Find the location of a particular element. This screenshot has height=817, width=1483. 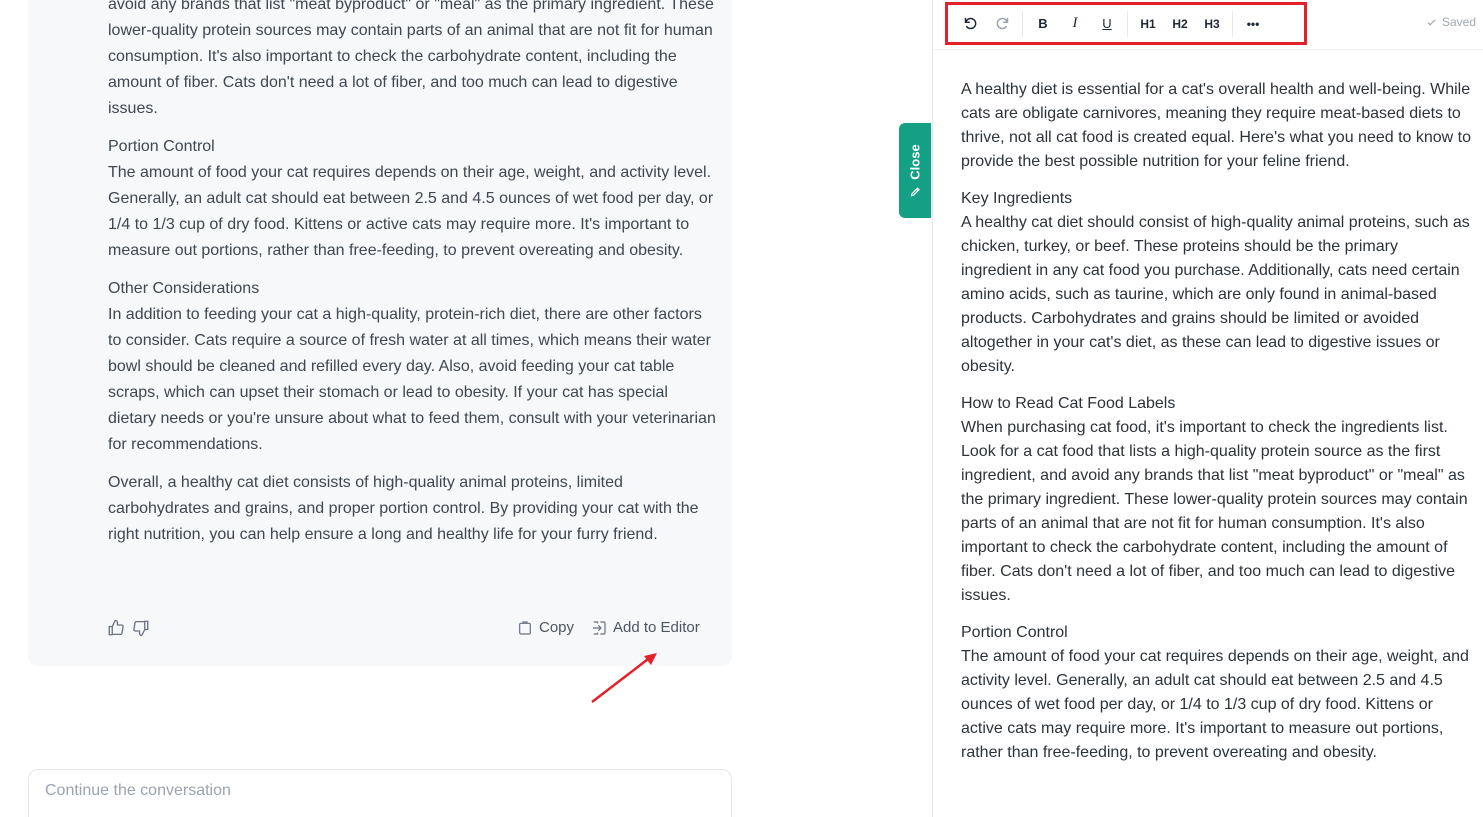

redo-icon is located at coordinates (1002, 23).